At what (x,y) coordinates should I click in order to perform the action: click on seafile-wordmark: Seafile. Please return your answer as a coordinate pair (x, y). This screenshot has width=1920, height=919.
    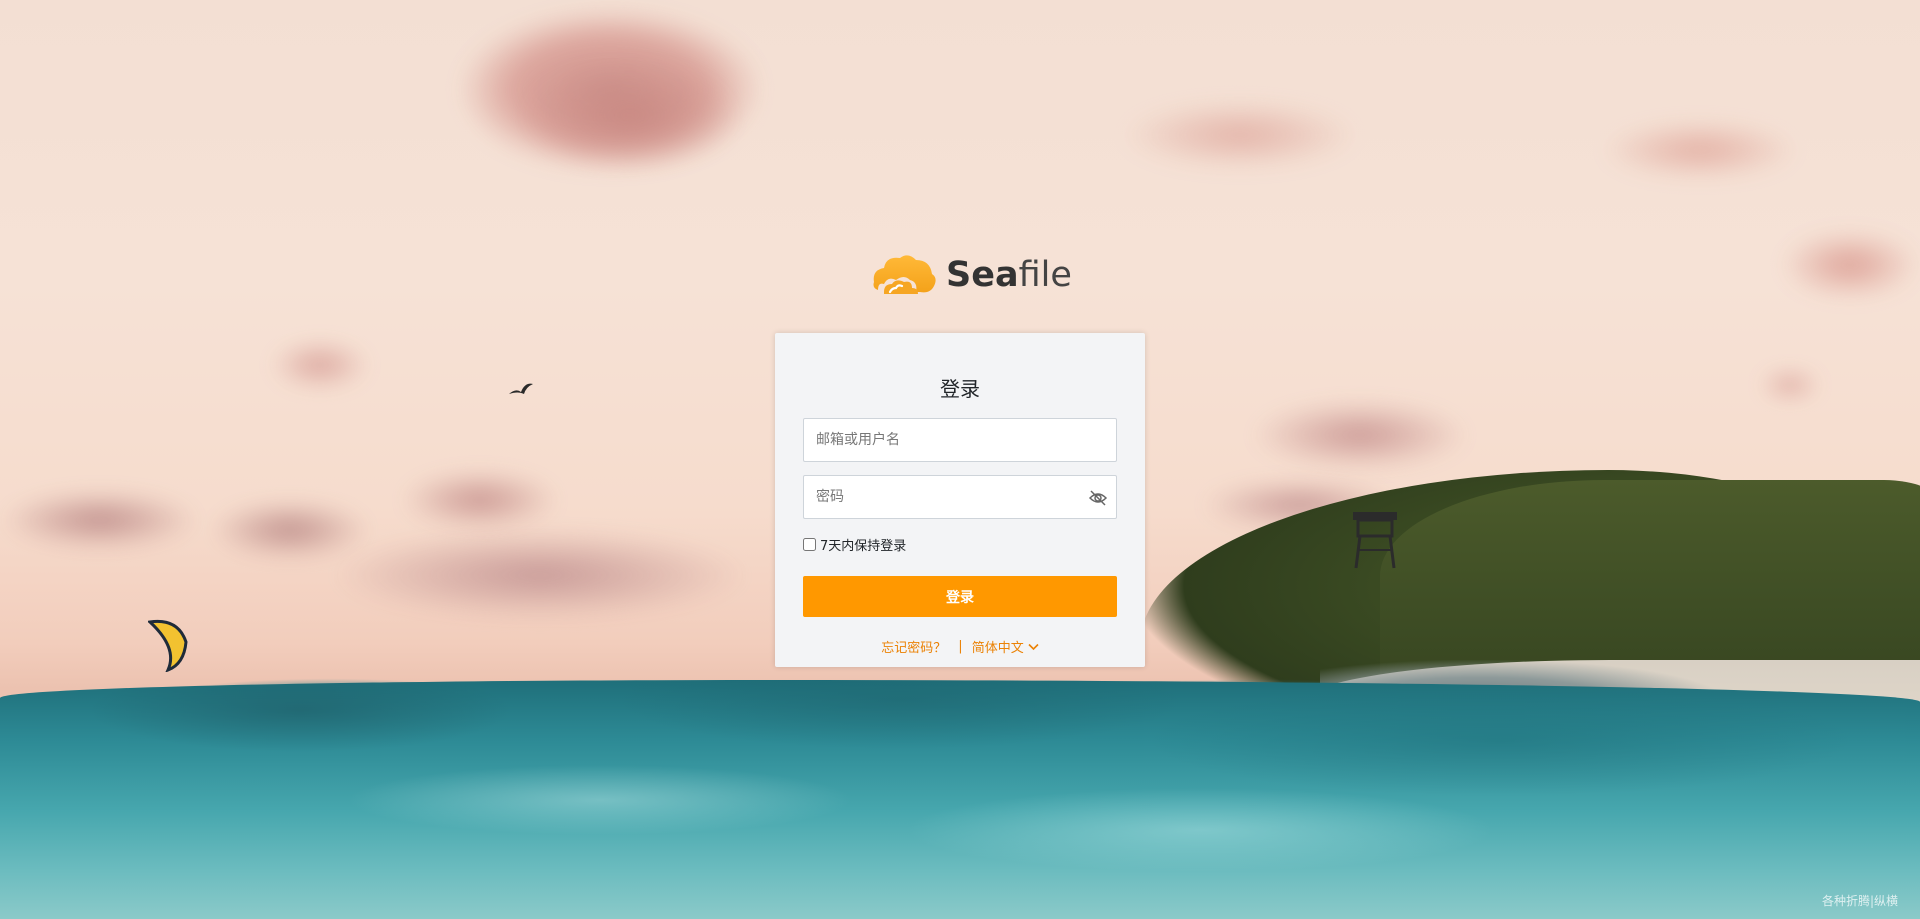
    Looking at the image, I should click on (1009, 275).